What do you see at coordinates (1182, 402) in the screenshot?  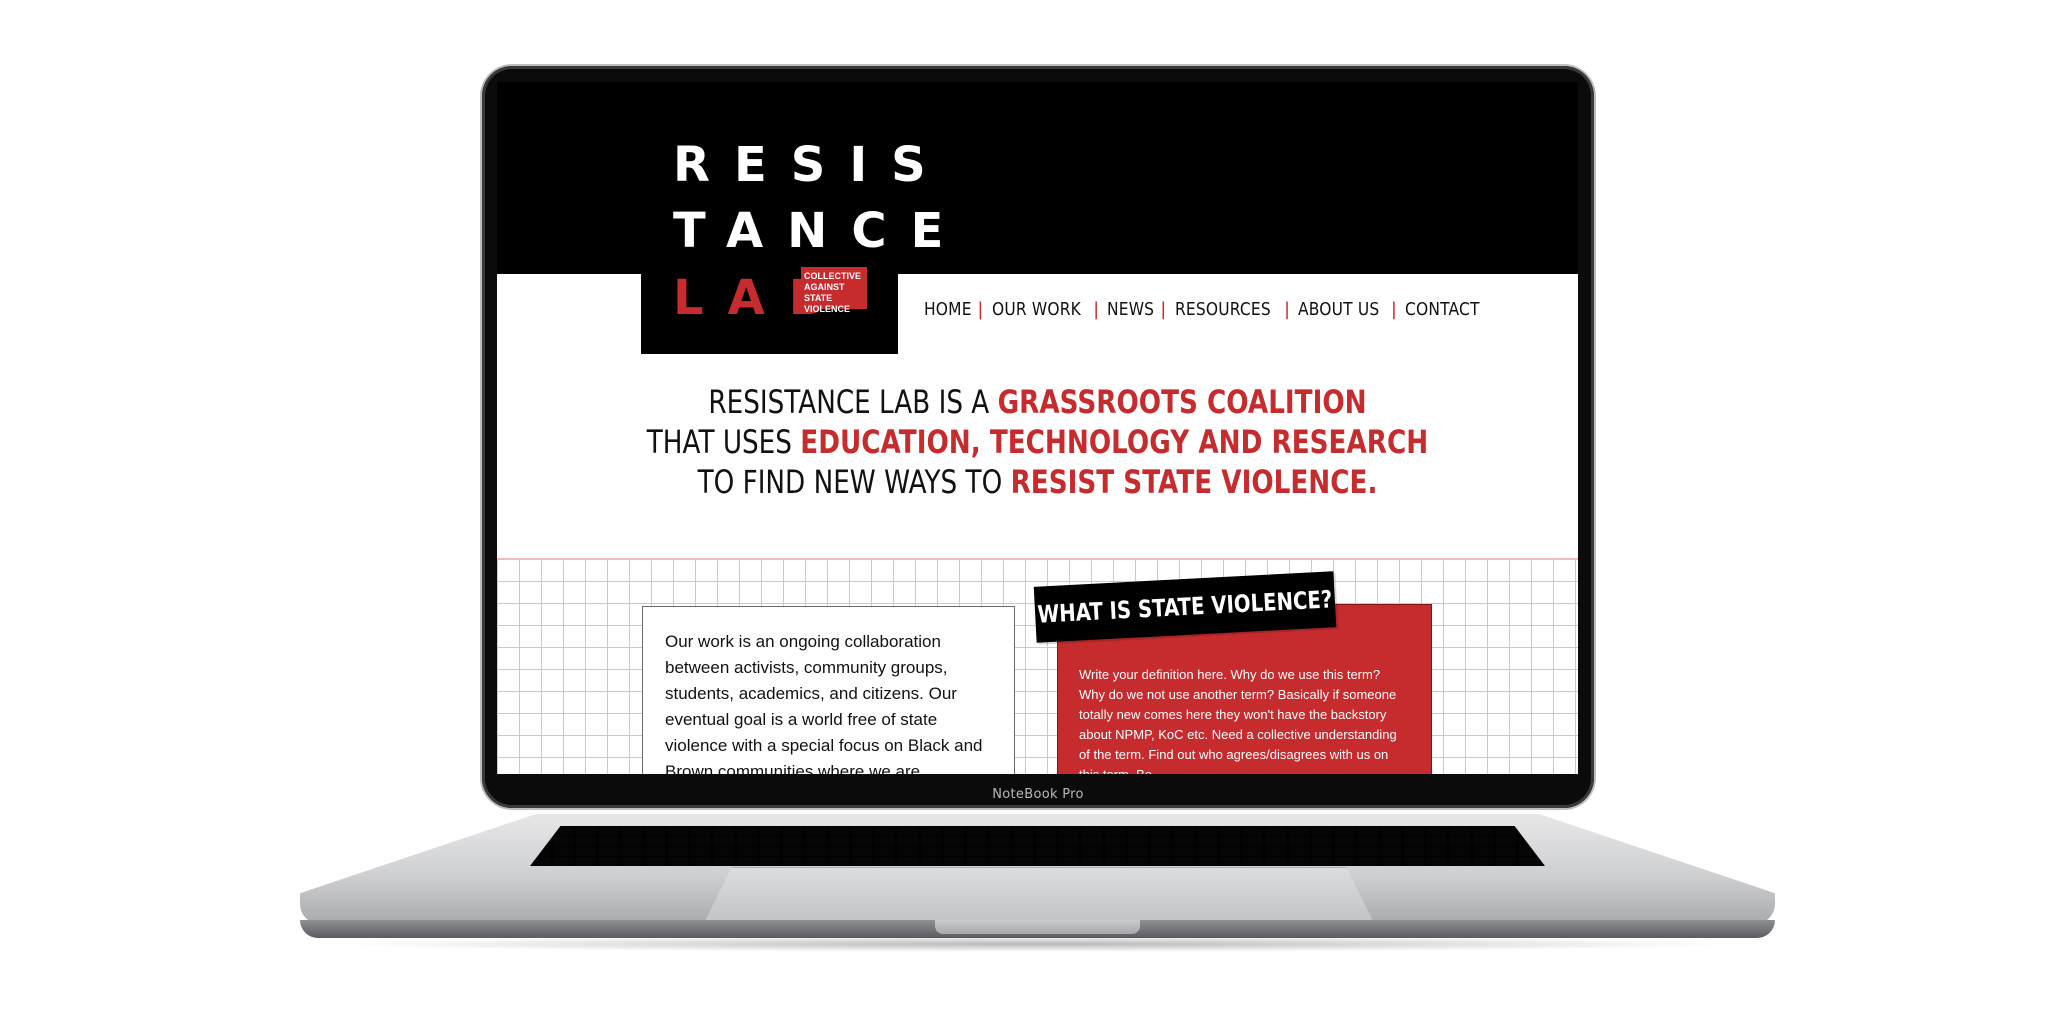 I see `hero-accent-text: GRASSROOTS COALITION` at bounding box center [1182, 402].